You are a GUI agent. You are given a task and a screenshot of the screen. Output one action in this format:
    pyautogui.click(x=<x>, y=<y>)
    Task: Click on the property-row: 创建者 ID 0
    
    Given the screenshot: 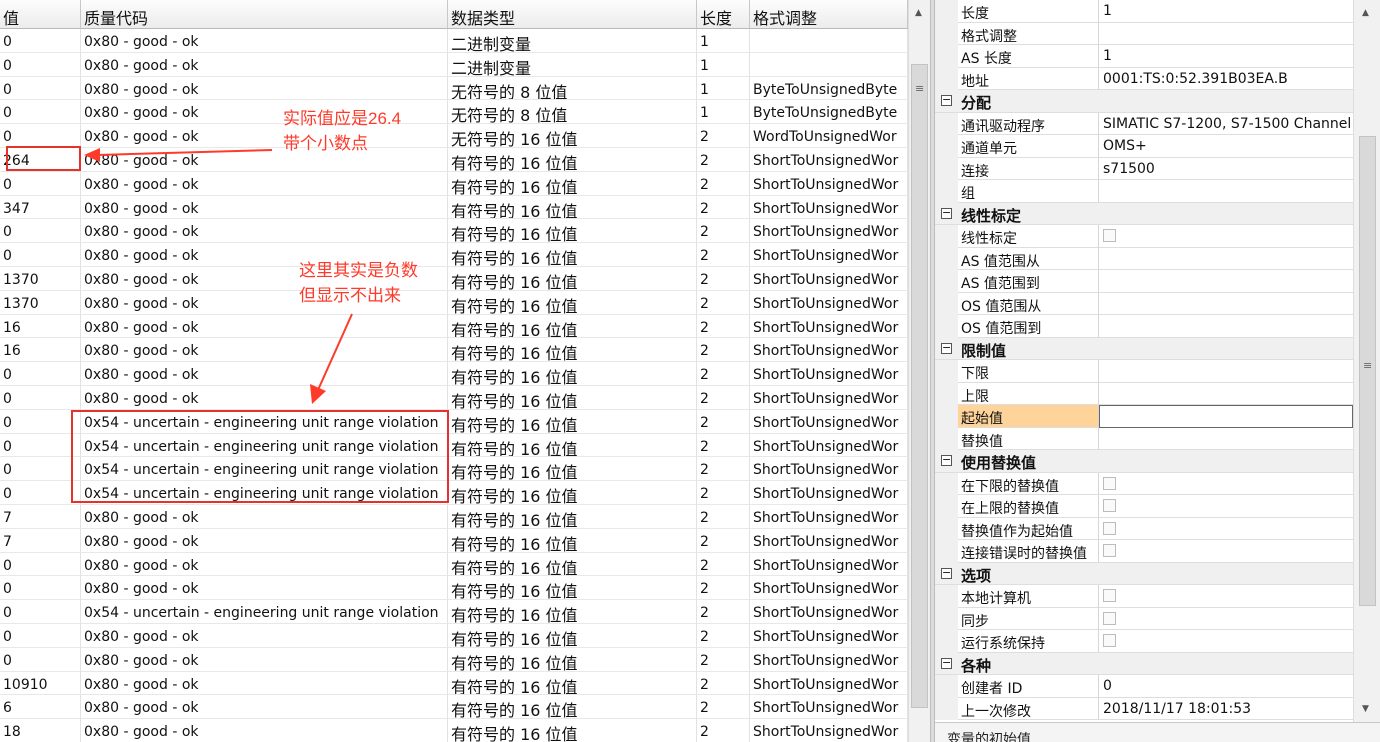 What is the action you would take?
    pyautogui.click(x=1144, y=686)
    